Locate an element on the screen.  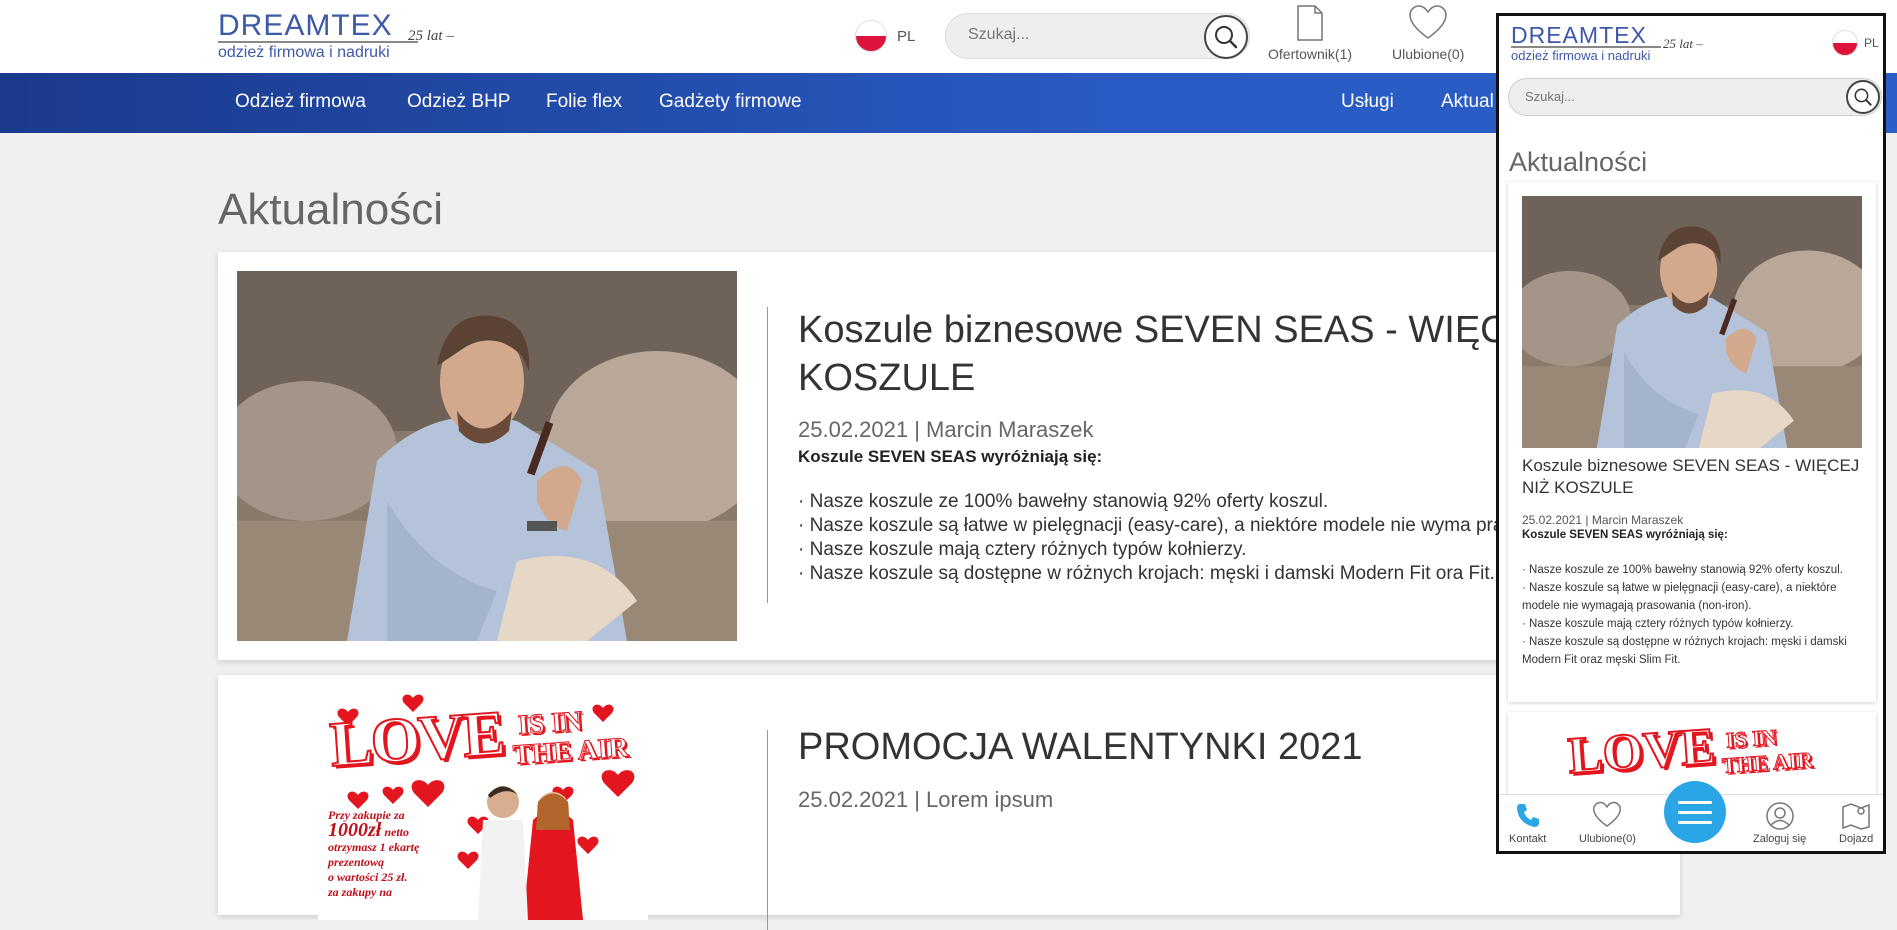
mobile-favorites-button: Ulubione(0) is located at coordinates (1607, 823).